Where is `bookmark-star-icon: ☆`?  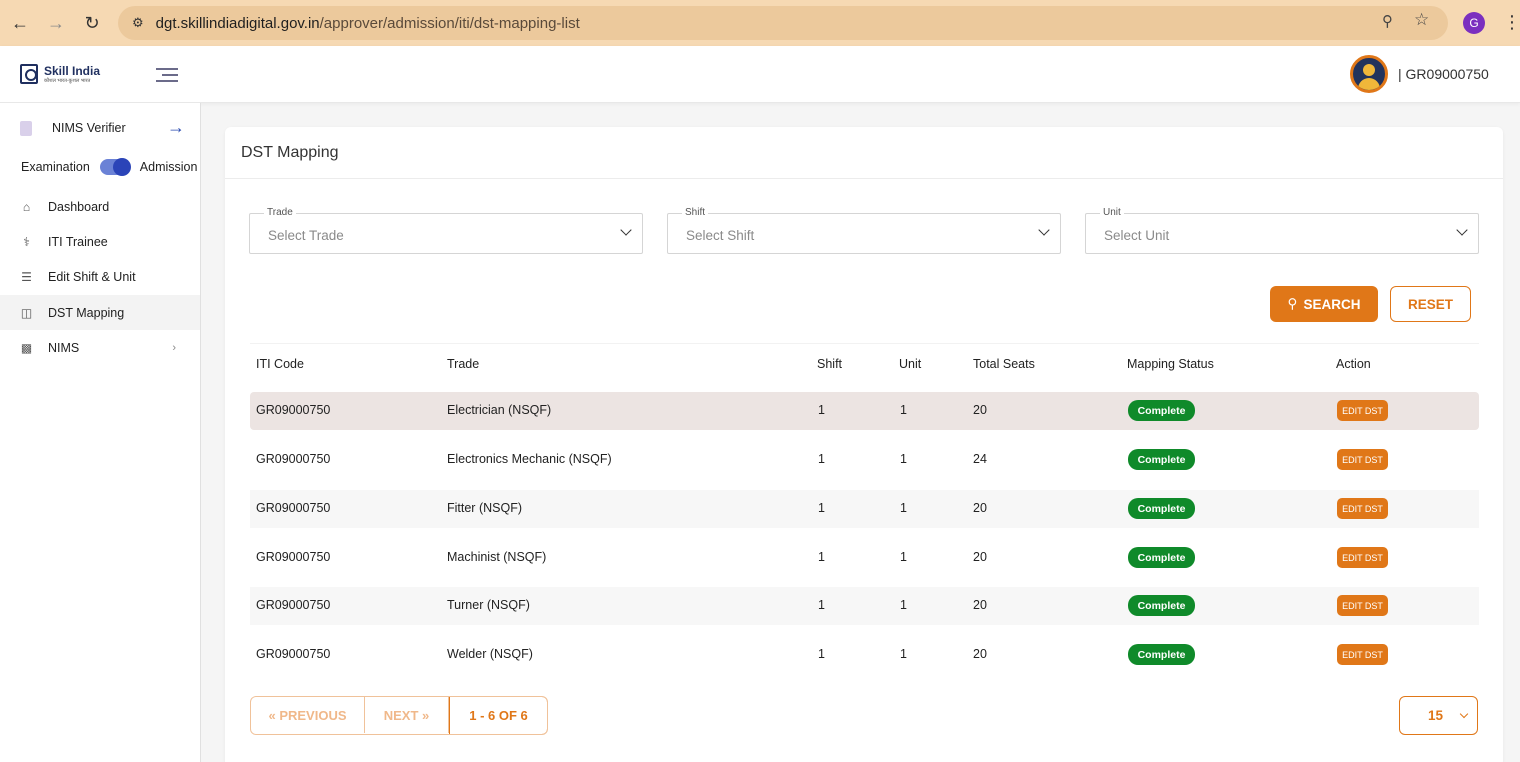 bookmark-star-icon: ☆ is located at coordinates (1421, 20).